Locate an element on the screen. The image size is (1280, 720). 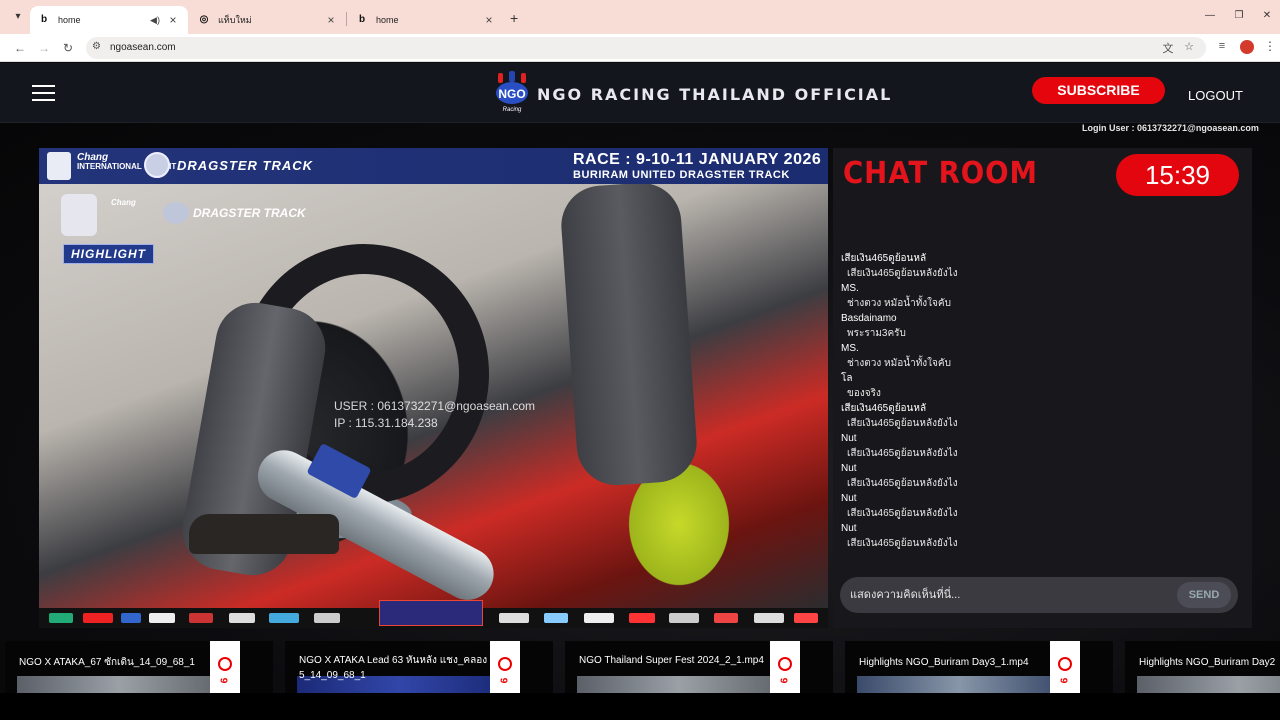
forward-icon: → is located at coordinates (44, 48).